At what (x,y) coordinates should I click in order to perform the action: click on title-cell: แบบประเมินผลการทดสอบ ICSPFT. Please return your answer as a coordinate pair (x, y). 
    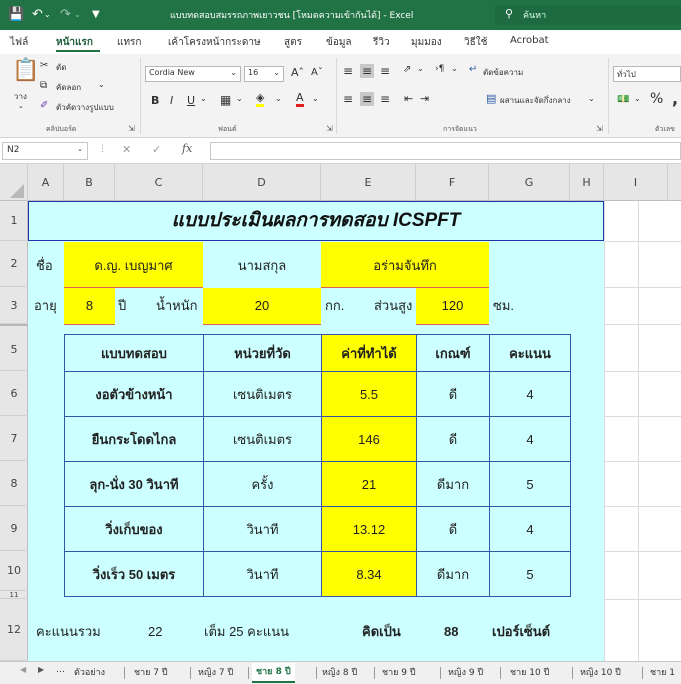
    Looking at the image, I should click on (316, 221).